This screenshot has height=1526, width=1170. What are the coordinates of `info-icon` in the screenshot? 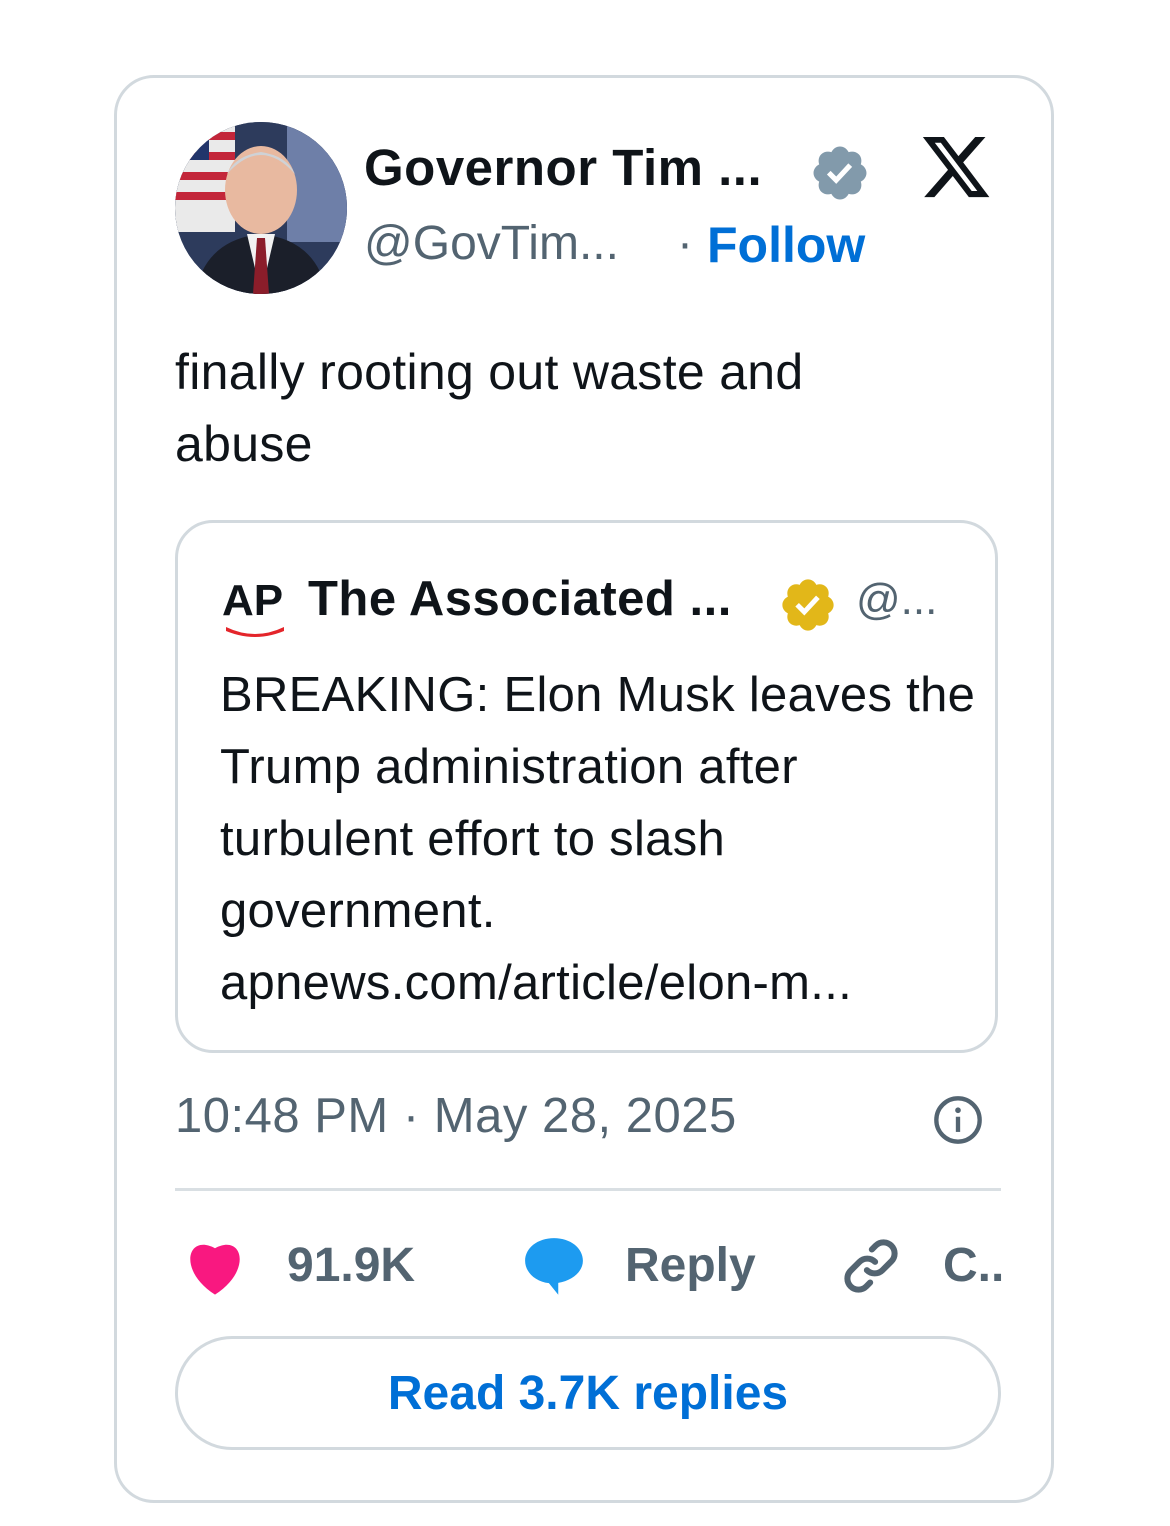 It's located at (958, 1120).